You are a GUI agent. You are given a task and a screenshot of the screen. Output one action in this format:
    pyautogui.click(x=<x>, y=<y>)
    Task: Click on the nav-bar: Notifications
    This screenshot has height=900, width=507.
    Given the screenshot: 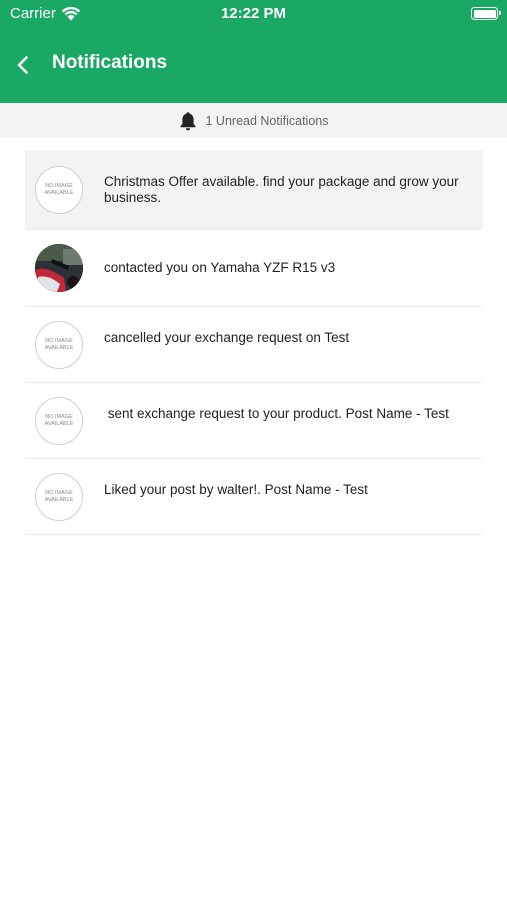 What is the action you would take?
    pyautogui.click(x=253, y=65)
    